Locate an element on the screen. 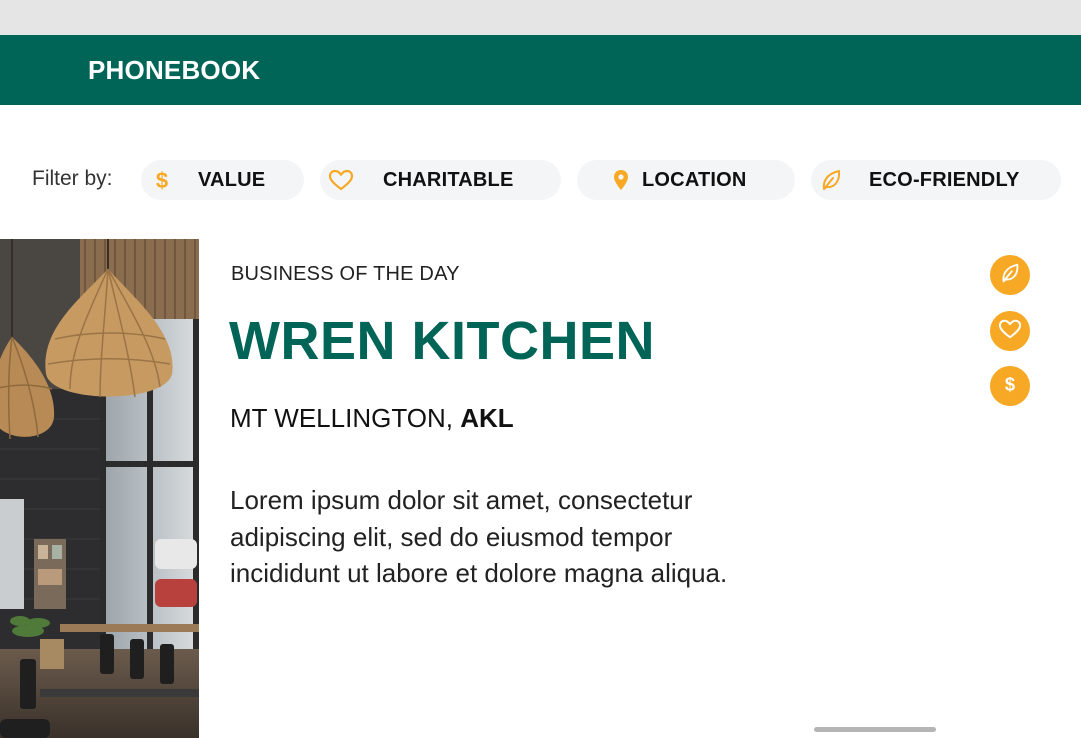 The height and width of the screenshot is (738, 1081). filter-chip-value: $ VALUE is located at coordinates (222, 180).